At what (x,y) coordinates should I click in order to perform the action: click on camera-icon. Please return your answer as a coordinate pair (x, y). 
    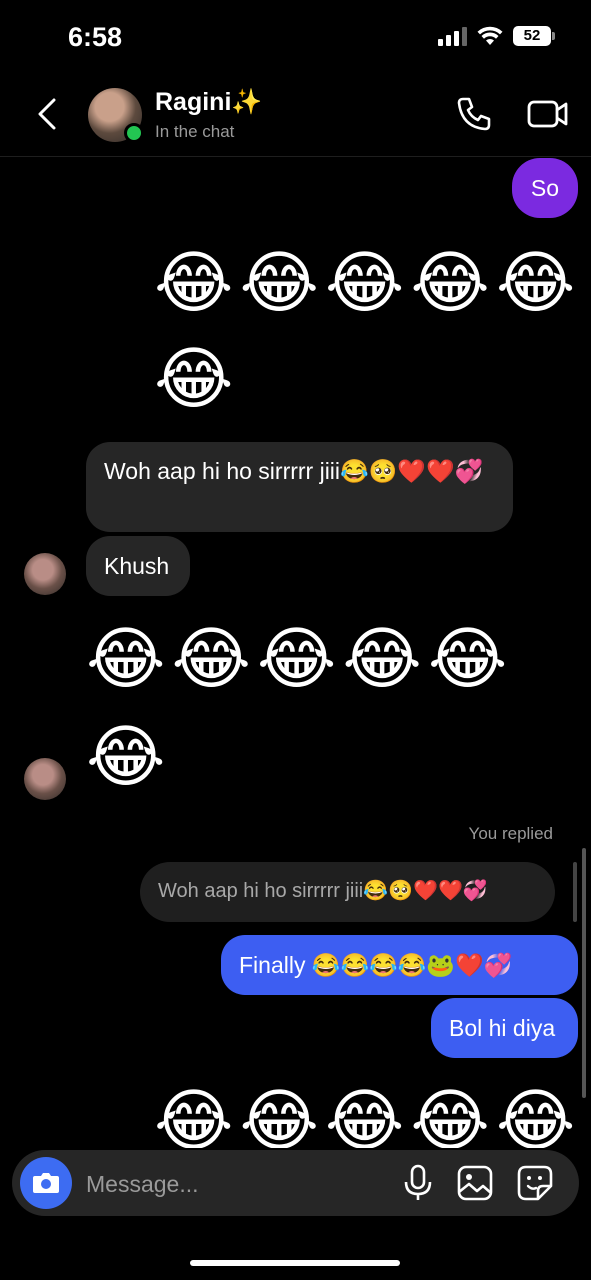
    Looking at the image, I should click on (46, 1183).